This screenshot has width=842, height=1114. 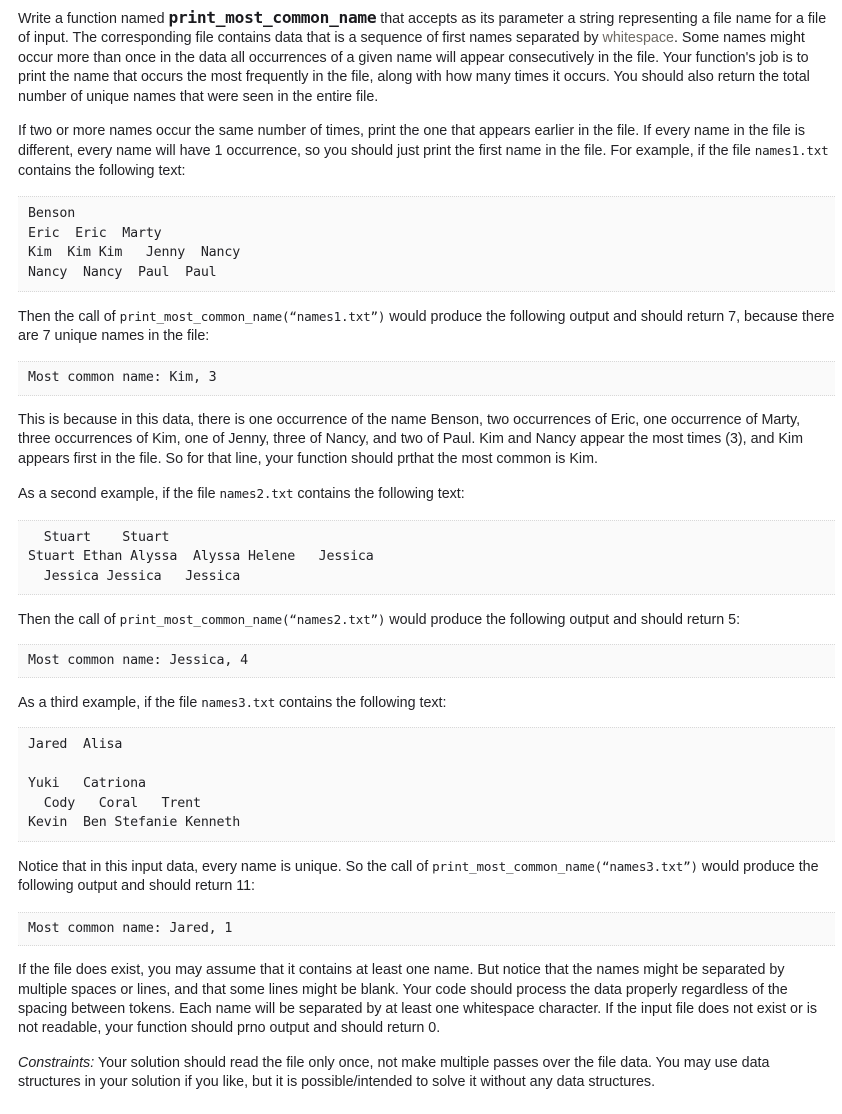 What do you see at coordinates (361, 703) in the screenshot?
I see `third-example-text-after: contains the following text:` at bounding box center [361, 703].